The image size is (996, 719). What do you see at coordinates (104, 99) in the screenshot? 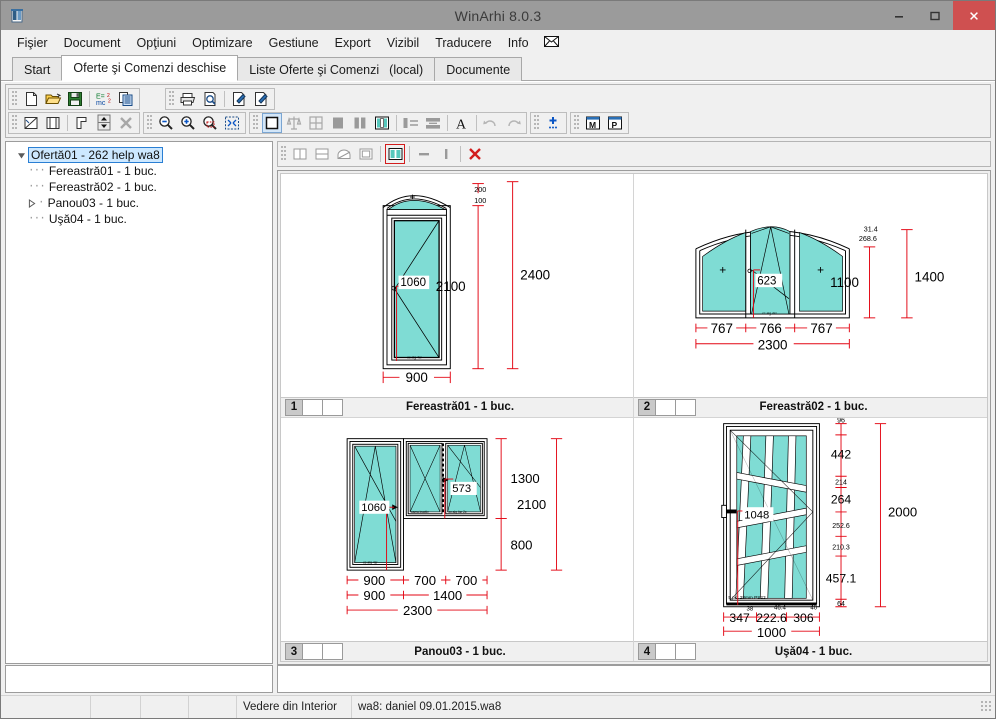
I see `formula-icon: E= 2 mc 2` at bounding box center [104, 99].